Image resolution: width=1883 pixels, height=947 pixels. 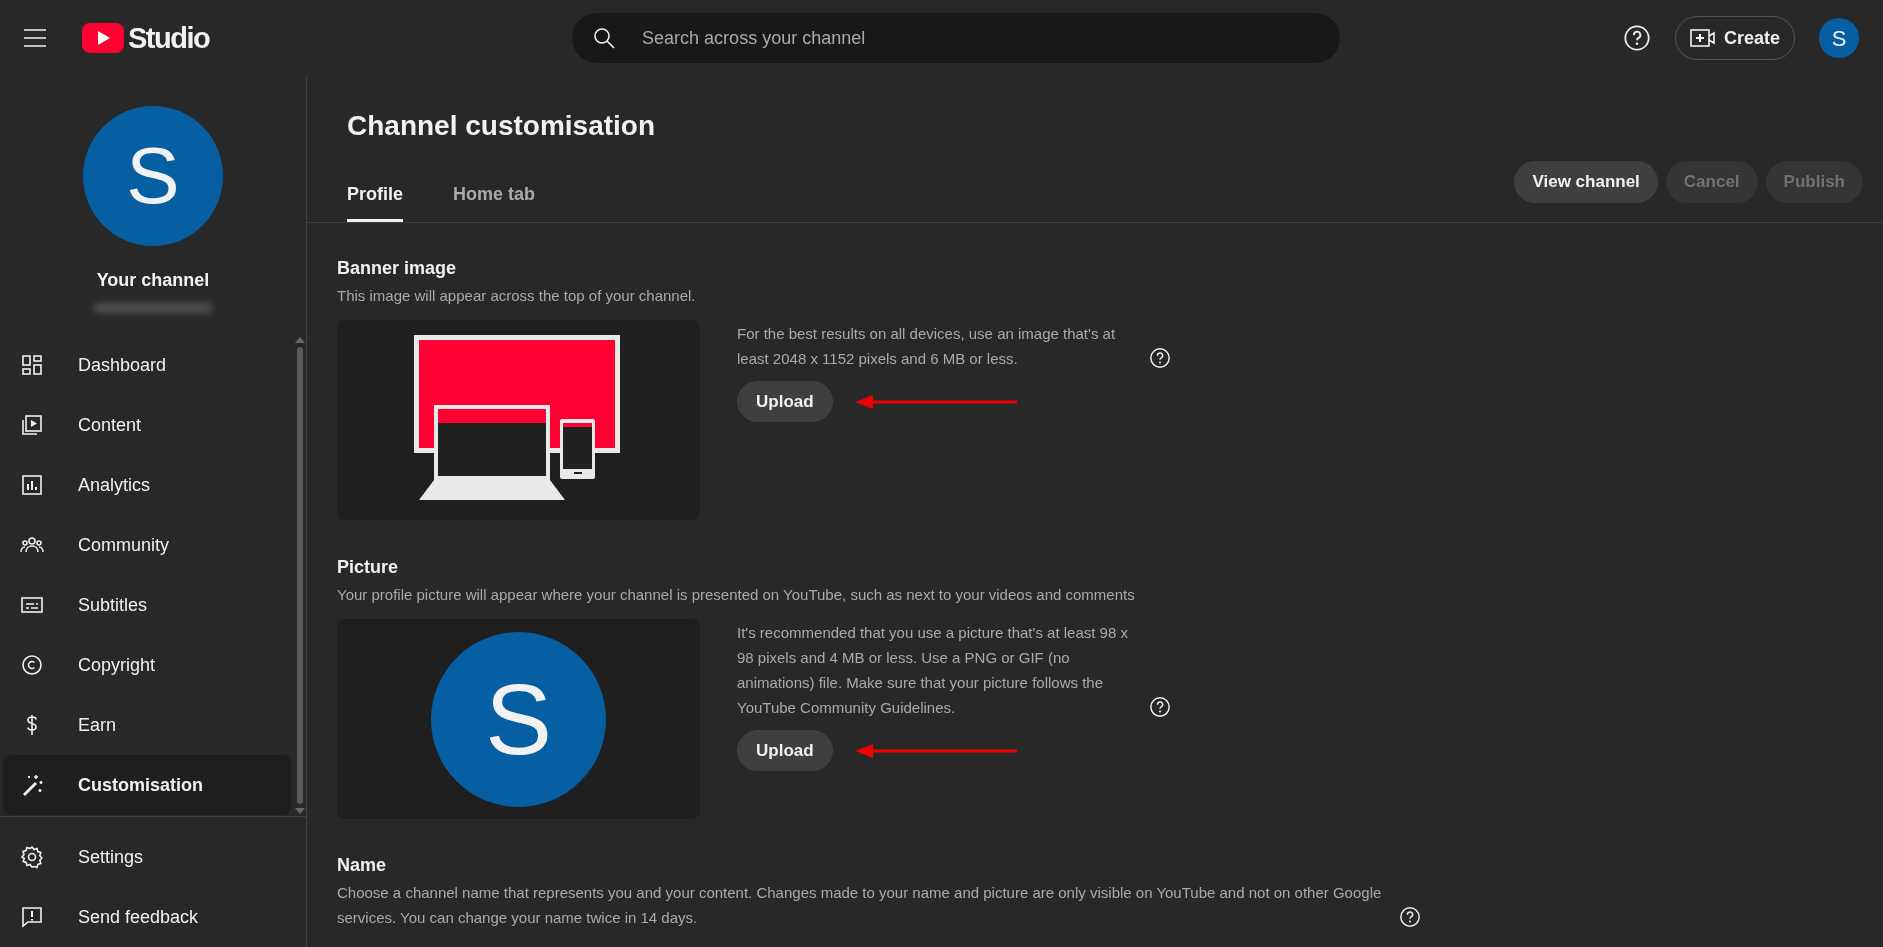 I want to click on settings-icon, so click(x=32, y=857).